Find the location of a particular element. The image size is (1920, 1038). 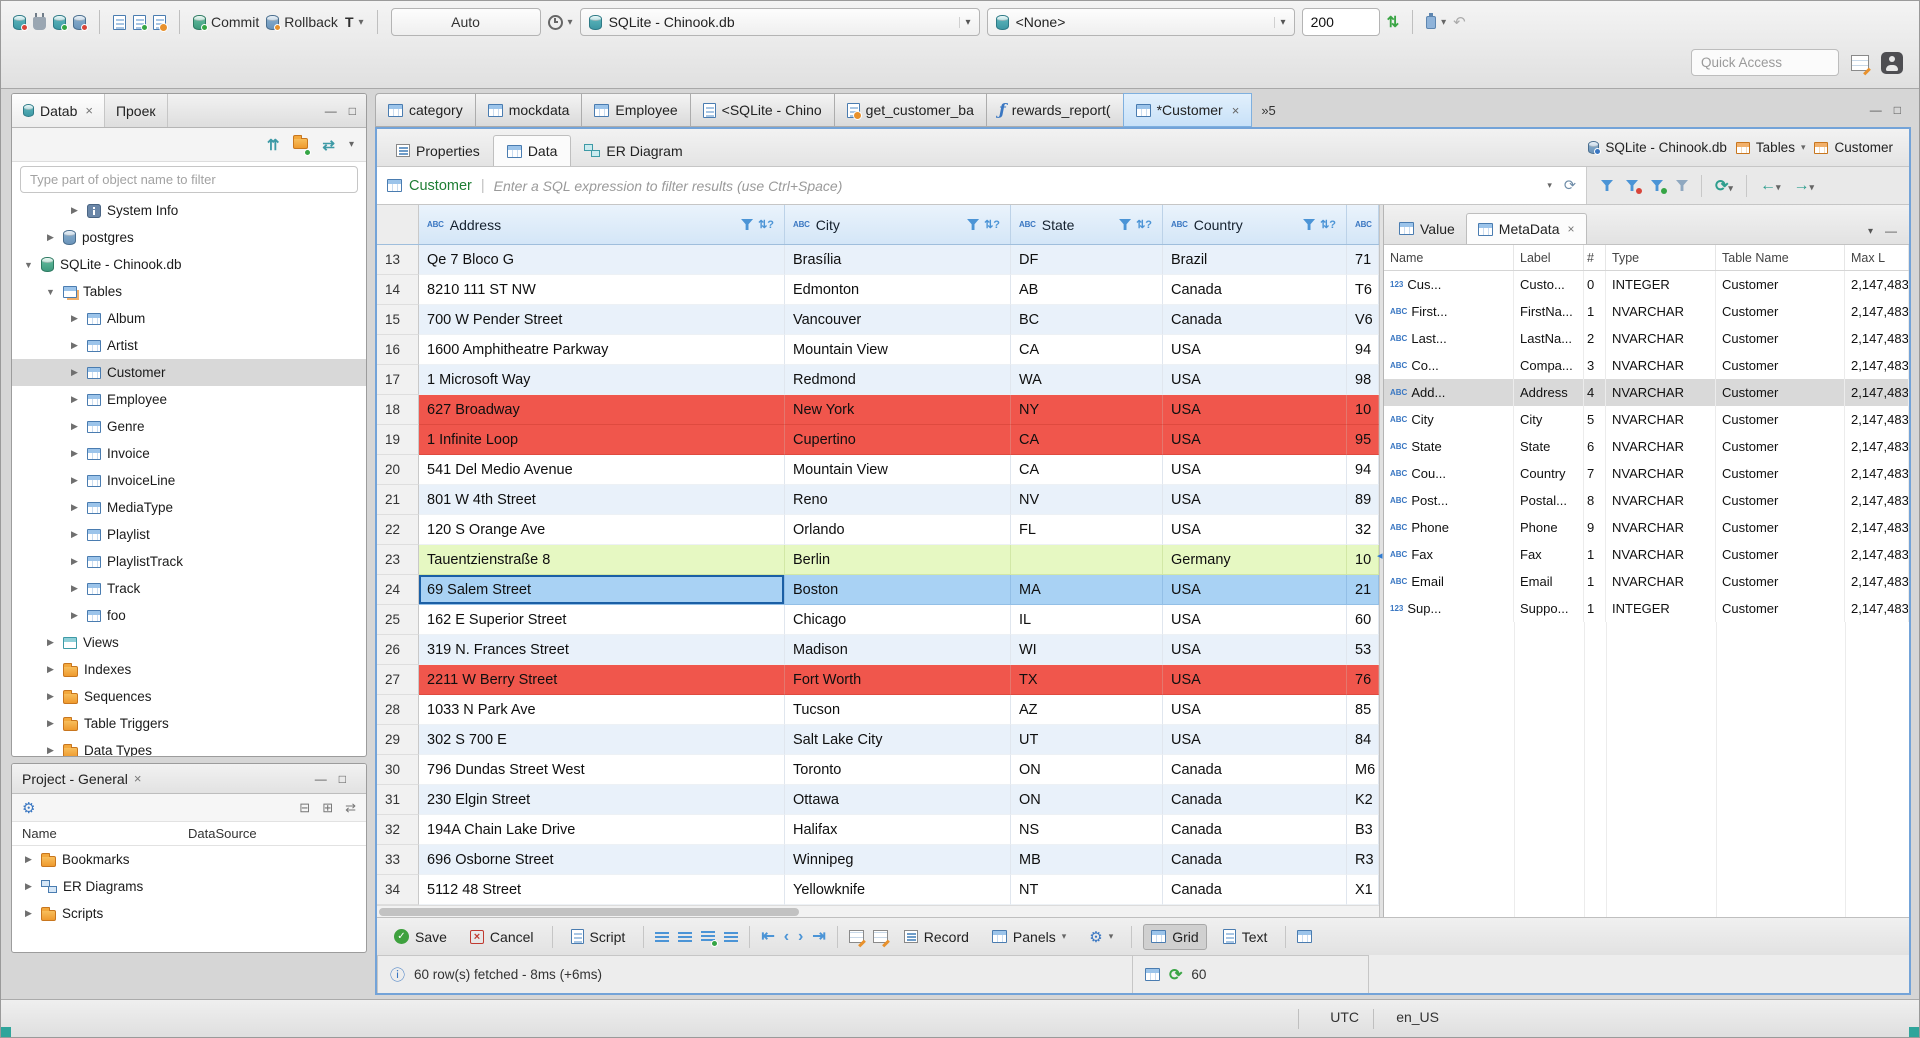

address-cell: 1033 N Park Ave is located at coordinates (602, 710).